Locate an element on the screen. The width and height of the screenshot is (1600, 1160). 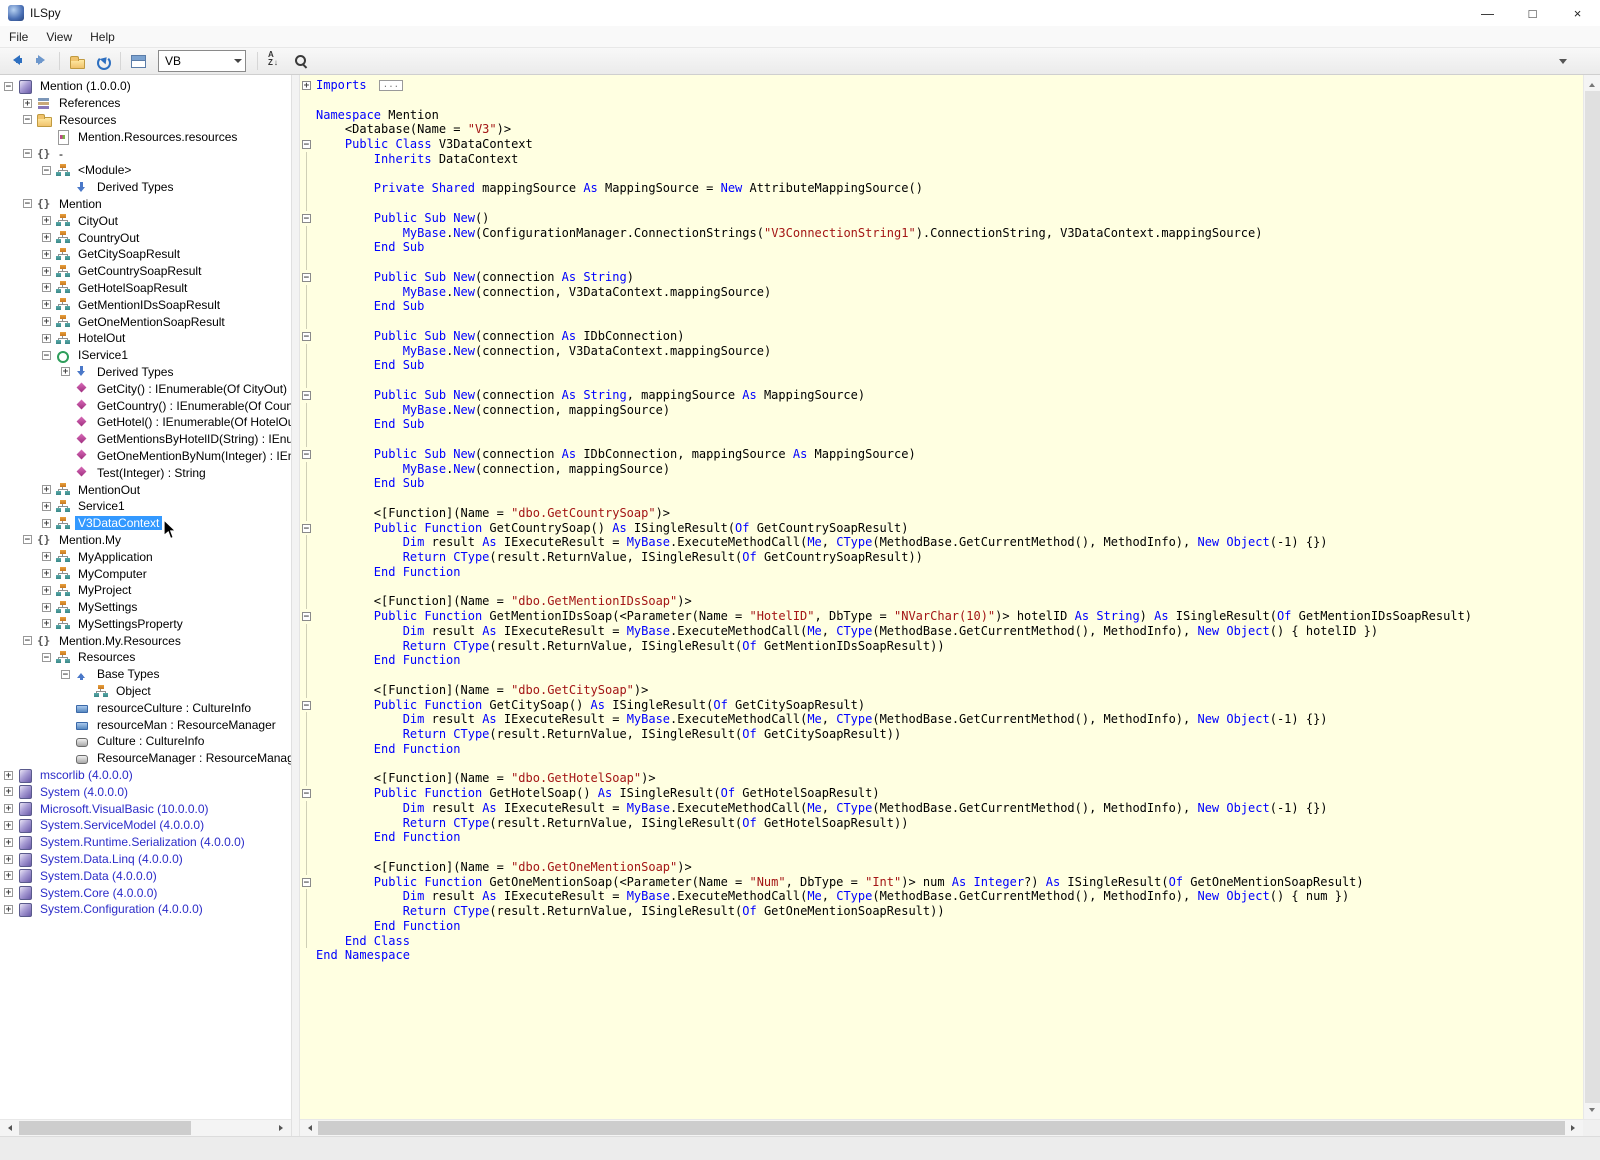
scroll-up-button is located at coordinates (1592, 83).